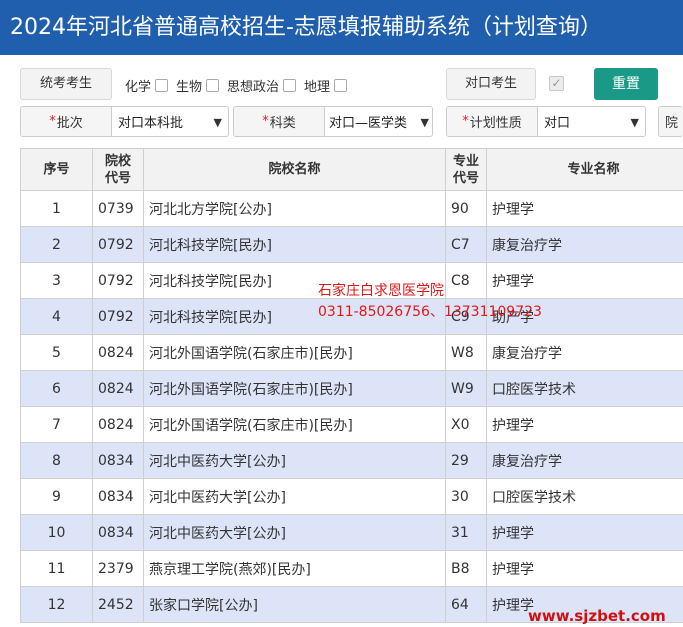  I want to click on cell-index: 12, so click(56, 604).